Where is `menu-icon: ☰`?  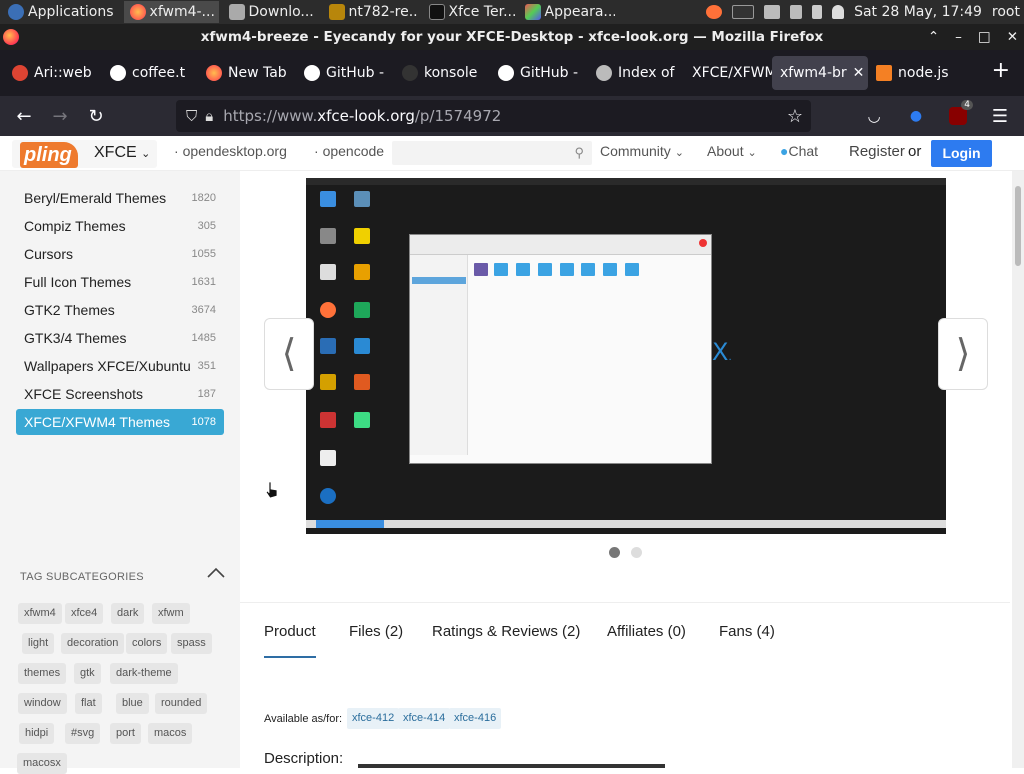 menu-icon: ☰ is located at coordinates (1000, 116).